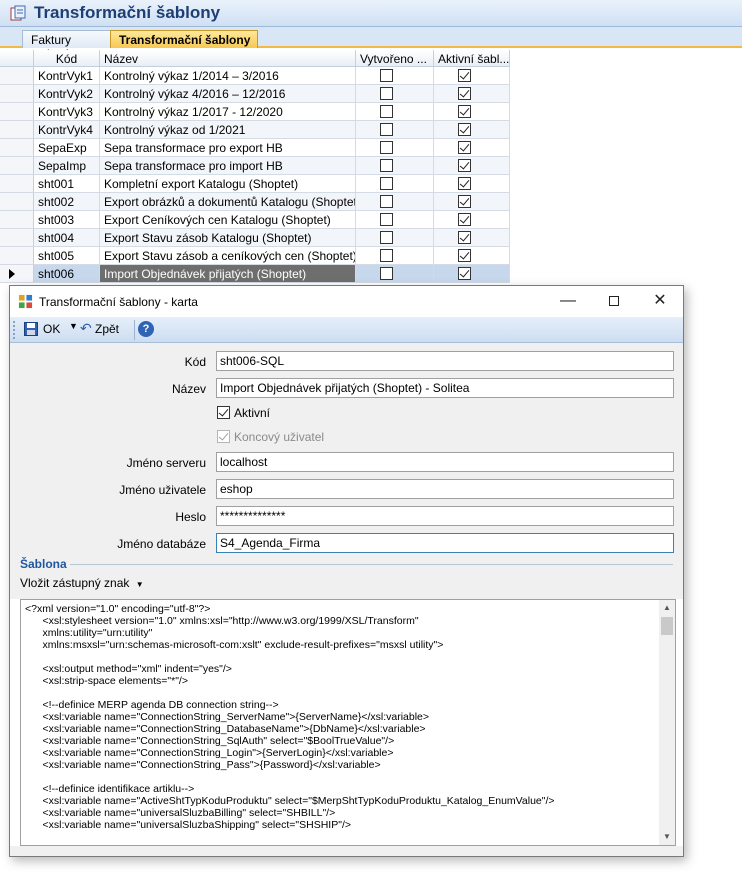 Image resolution: width=742 pixels, height=877 pixels. What do you see at coordinates (228, 238) in the screenshot?
I see `cell-nazev: Export Stavu zásob Katalogu (Shoptet)` at bounding box center [228, 238].